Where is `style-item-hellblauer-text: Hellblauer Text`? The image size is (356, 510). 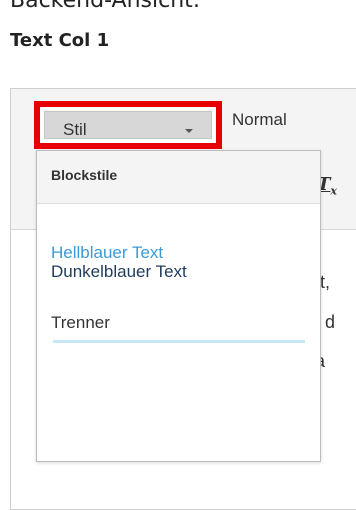
style-item-hellblauer-text: Hellblauer Text is located at coordinates (107, 253).